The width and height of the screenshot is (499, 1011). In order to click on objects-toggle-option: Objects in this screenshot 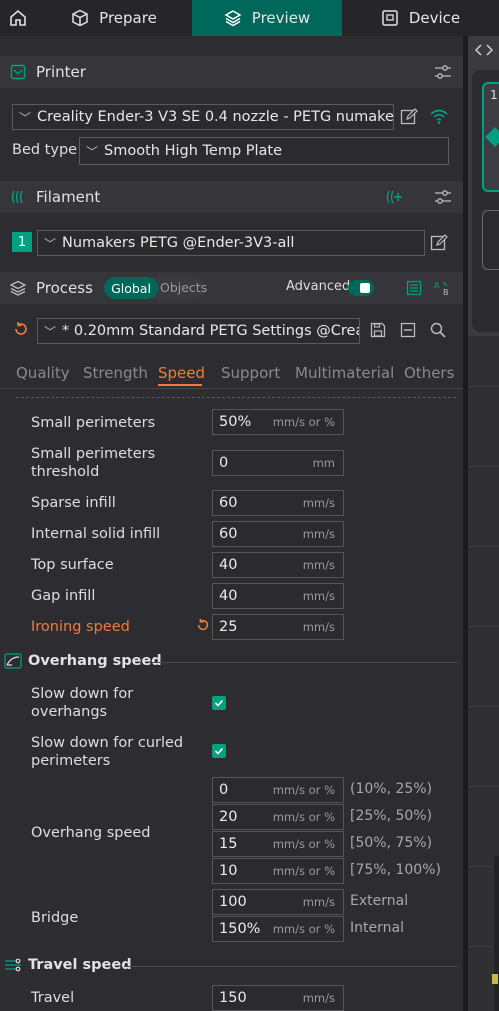, I will do `click(183, 287)`.